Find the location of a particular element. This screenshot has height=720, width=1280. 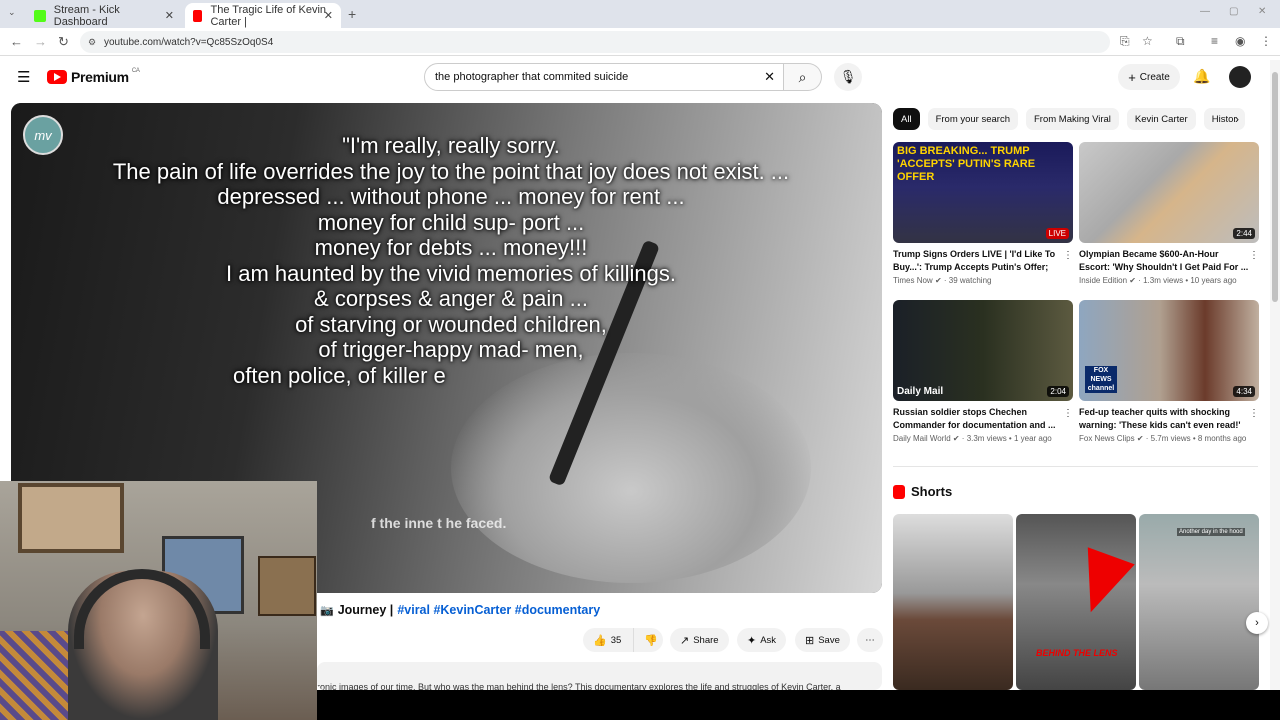

menu-icon: ☰ is located at coordinates (23, 77).